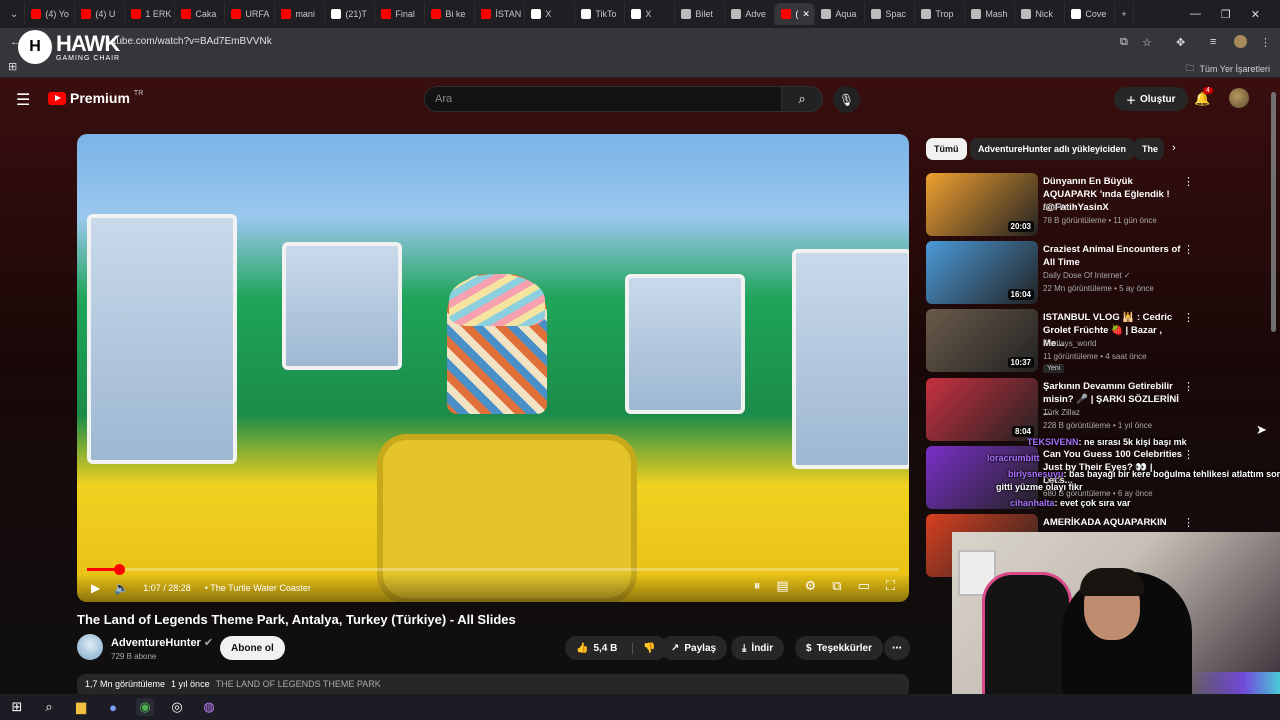  I want to click on search-button: ⌕, so click(802, 99).